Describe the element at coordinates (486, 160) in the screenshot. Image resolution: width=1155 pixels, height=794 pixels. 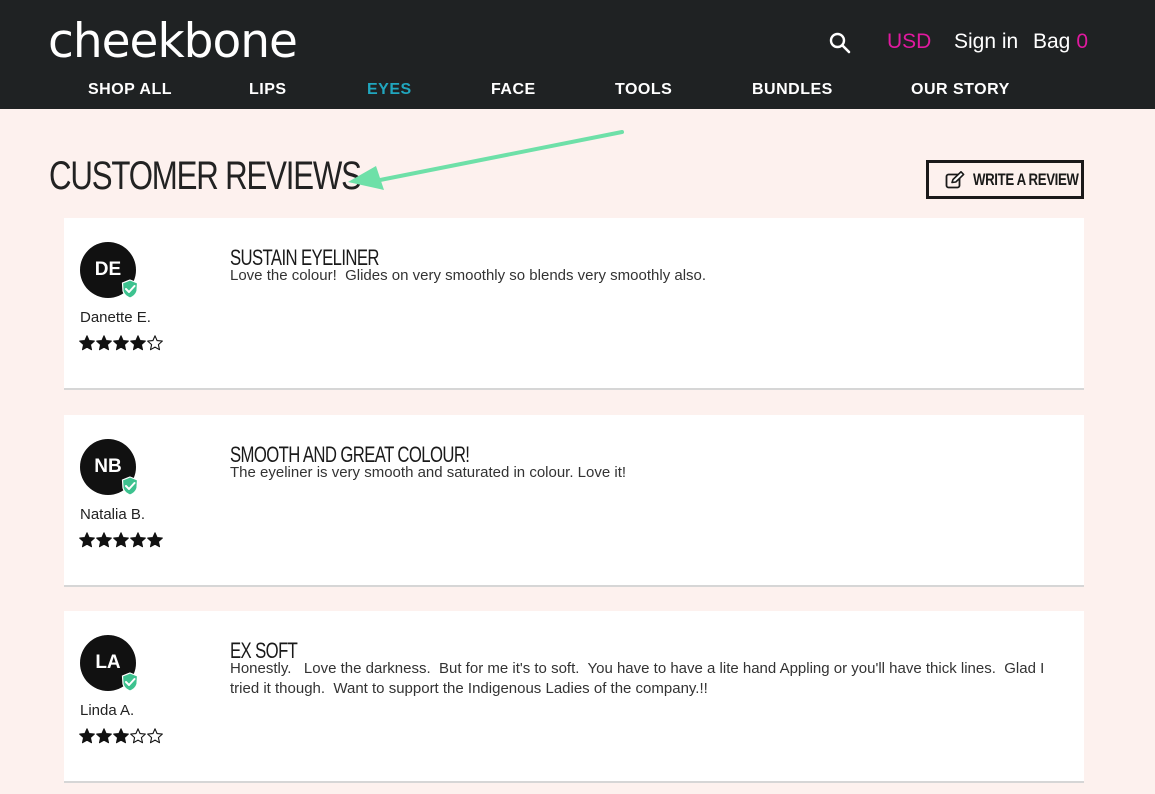
I see `annotation-arrow` at that location.